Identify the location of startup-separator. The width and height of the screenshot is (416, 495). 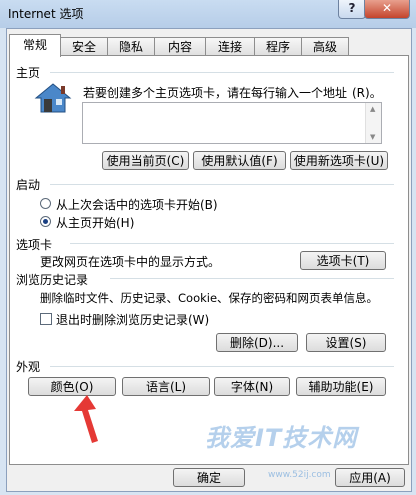
(222, 184).